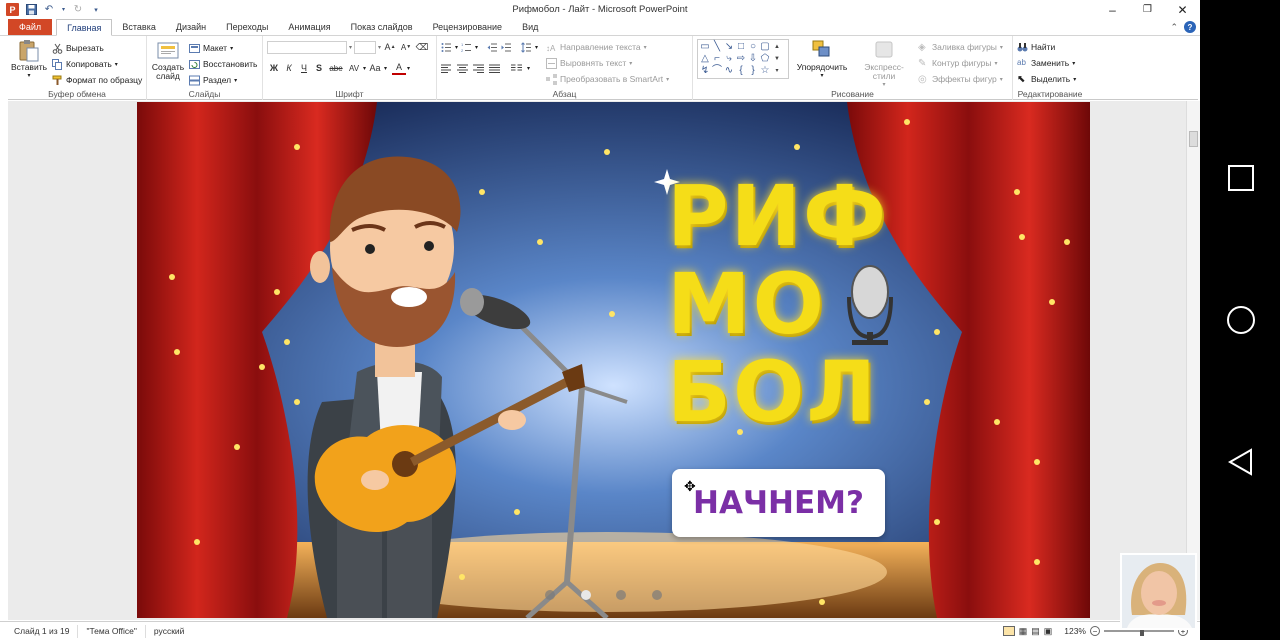 Image resolution: width=1280 pixels, height=640 pixels. I want to click on restore-button: ❐, so click(1147, 9).